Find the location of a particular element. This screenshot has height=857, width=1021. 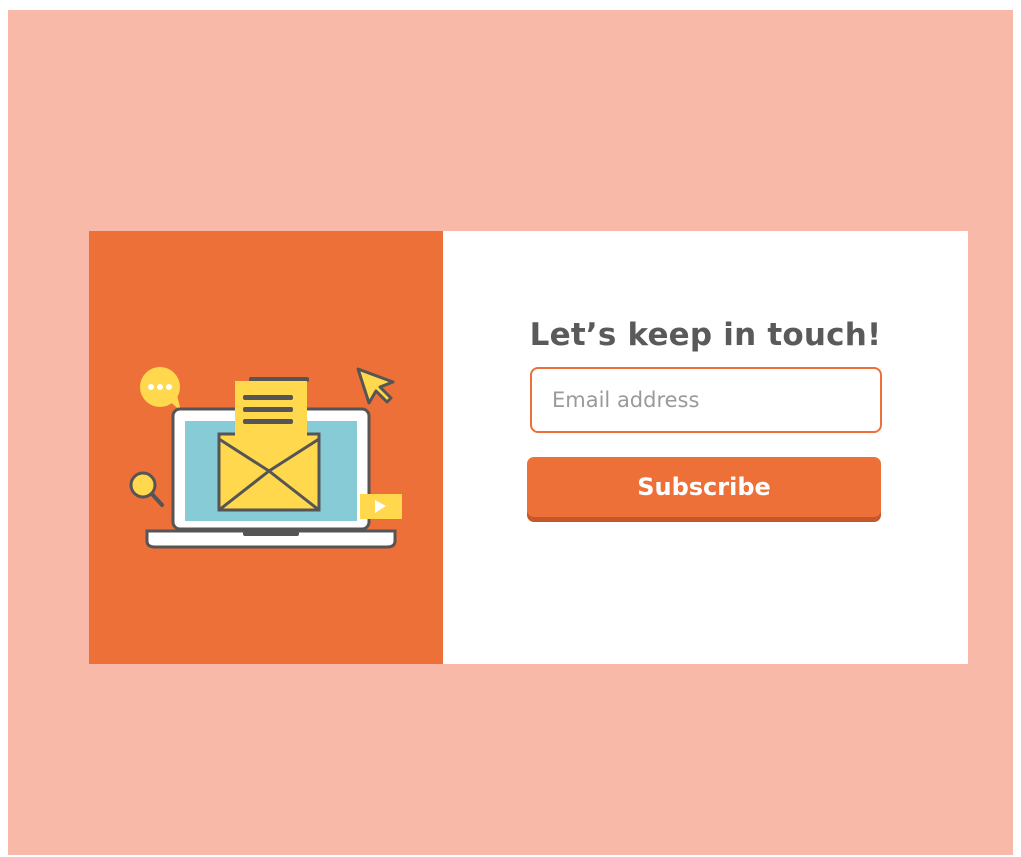

chat-bubble-icon is located at coordinates (160, 389).